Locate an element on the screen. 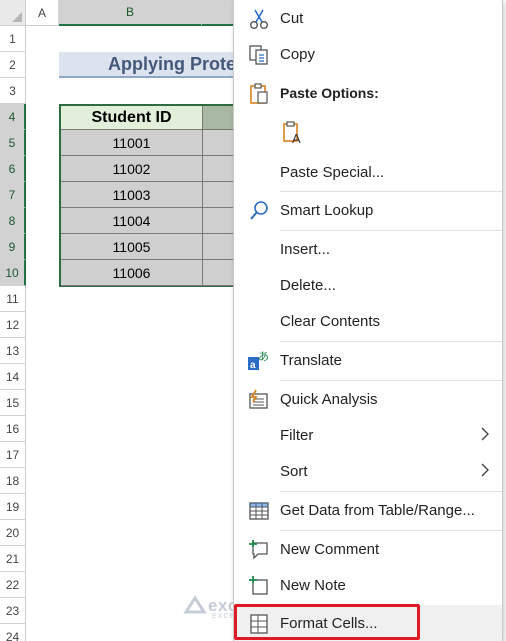 This screenshot has width=506, height=641. menu-item-quick-analysis: Quick Analysis is located at coordinates (368, 399).